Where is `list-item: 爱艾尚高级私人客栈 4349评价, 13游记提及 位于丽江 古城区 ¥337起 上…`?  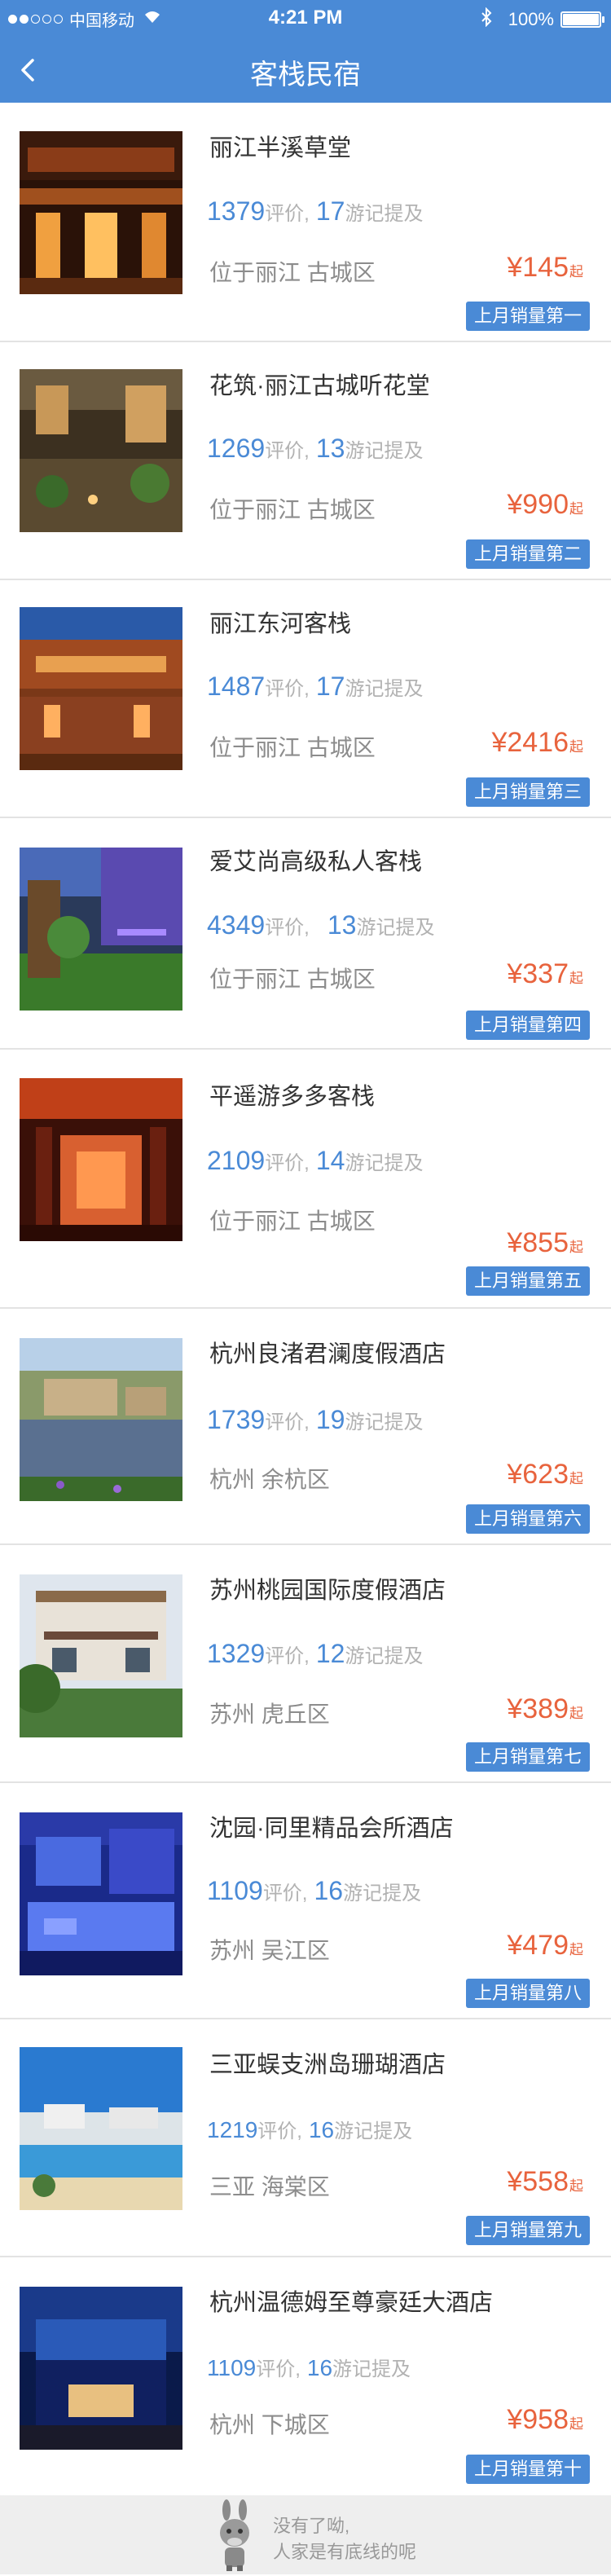
list-item: 爱艾尚高级私人客栈 4349评价, 13游记提及 位于丽江 古城区 ¥337起 上… is located at coordinates (305, 934).